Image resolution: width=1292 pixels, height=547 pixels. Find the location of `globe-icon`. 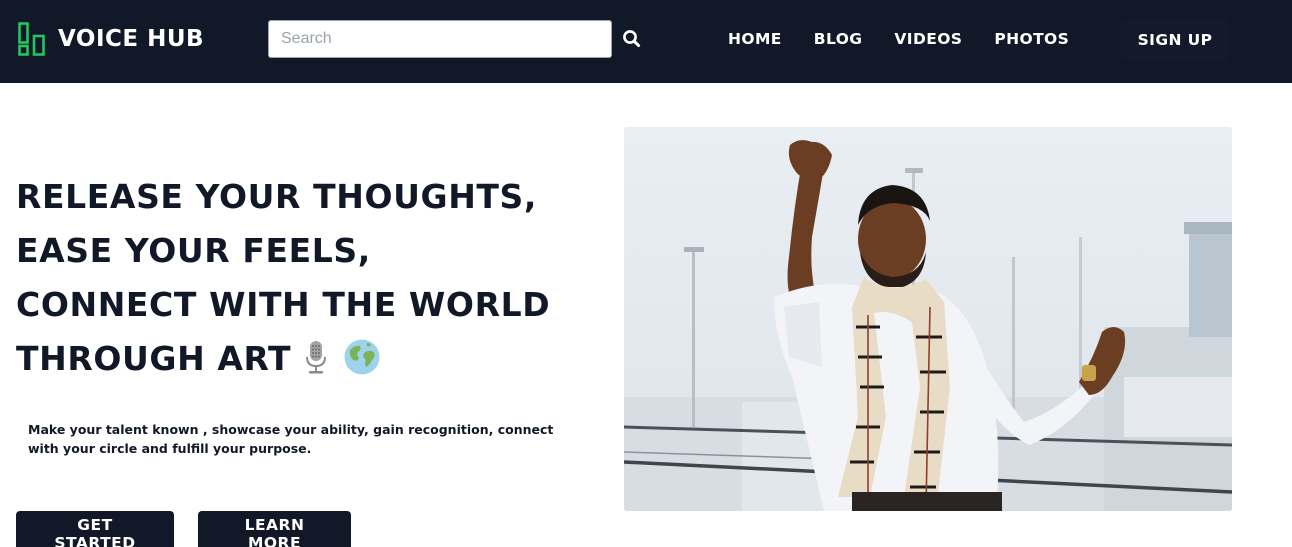

globe-icon is located at coordinates (362, 357).